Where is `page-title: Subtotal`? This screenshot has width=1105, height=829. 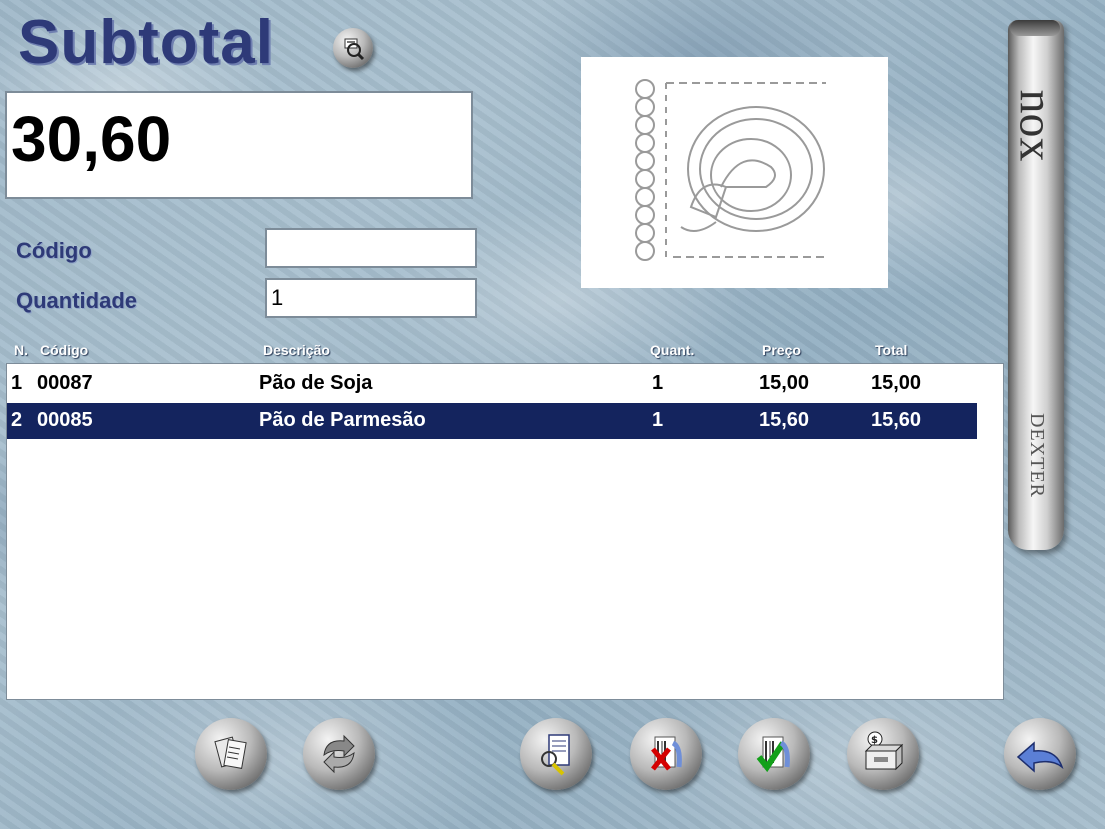
page-title: Subtotal is located at coordinates (146, 42).